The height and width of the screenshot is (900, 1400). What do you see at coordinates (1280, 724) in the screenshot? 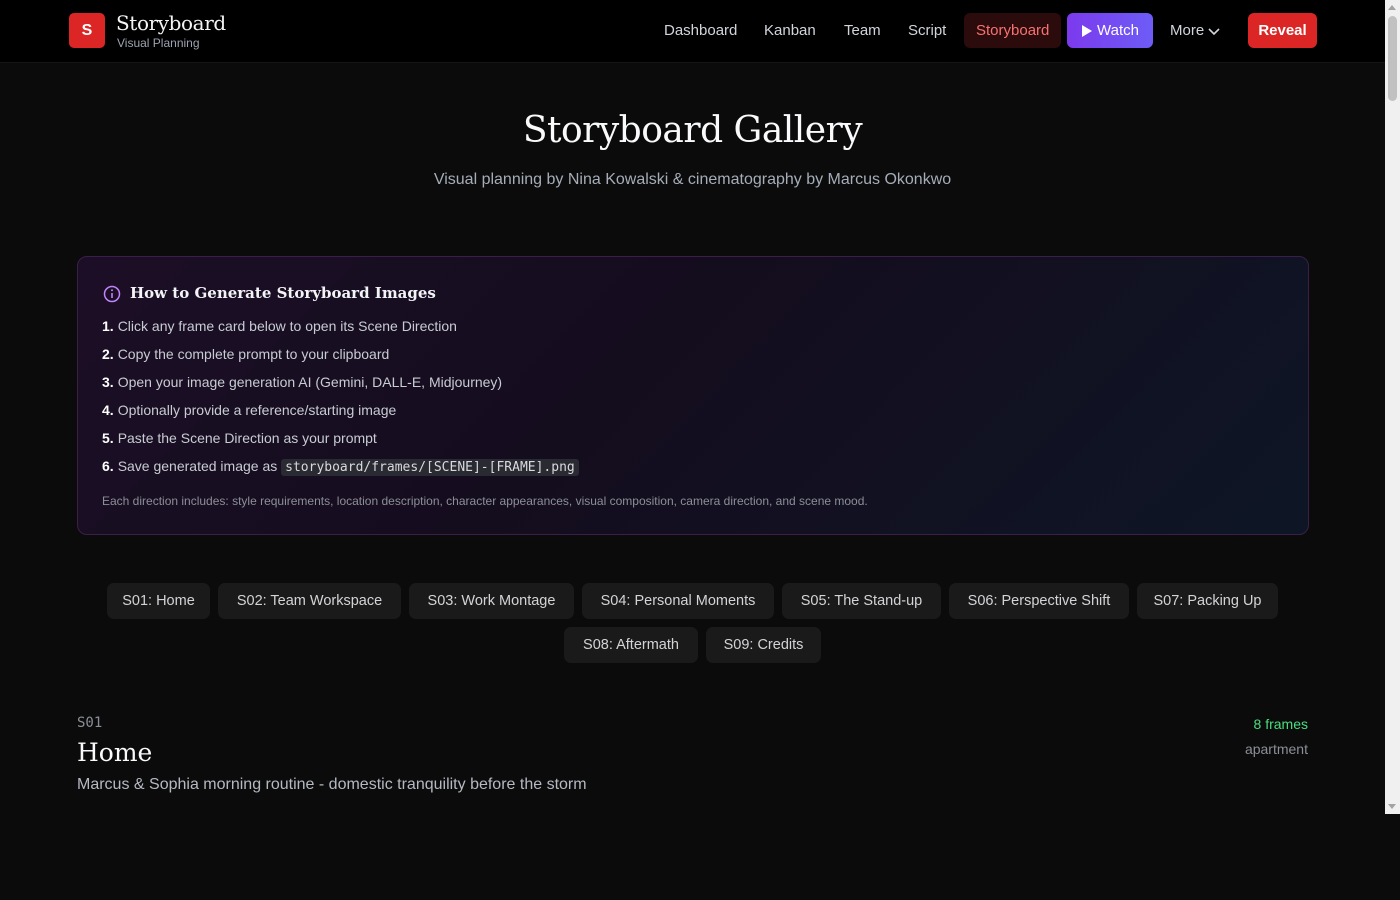
I see `scene-frame-count: 8 frames` at bounding box center [1280, 724].